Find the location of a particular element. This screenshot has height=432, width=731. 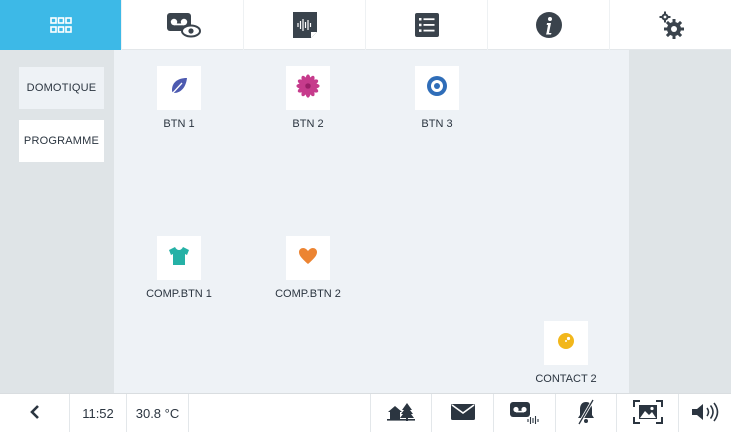

temperature-value: 30.8 °C is located at coordinates (157, 413).